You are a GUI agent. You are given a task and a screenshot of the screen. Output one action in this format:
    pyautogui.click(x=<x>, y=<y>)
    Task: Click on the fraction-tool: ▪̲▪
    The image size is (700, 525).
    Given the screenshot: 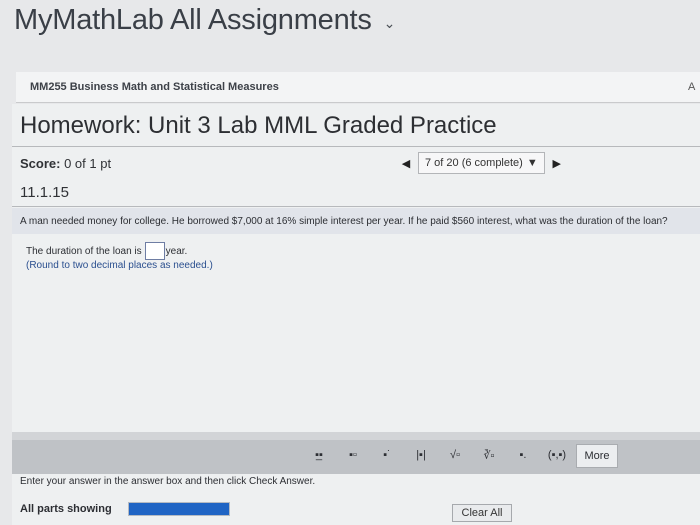 What is the action you would take?
    pyautogui.click(x=319, y=455)
    